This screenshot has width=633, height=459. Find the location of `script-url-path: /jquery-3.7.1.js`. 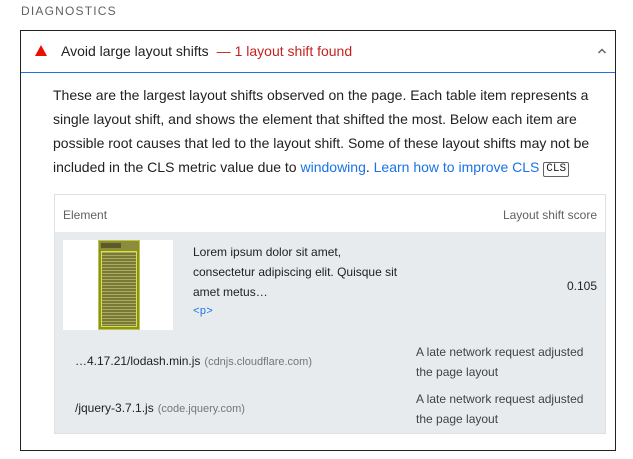

script-url-path: /jquery-3.7.1.js is located at coordinates (114, 408).